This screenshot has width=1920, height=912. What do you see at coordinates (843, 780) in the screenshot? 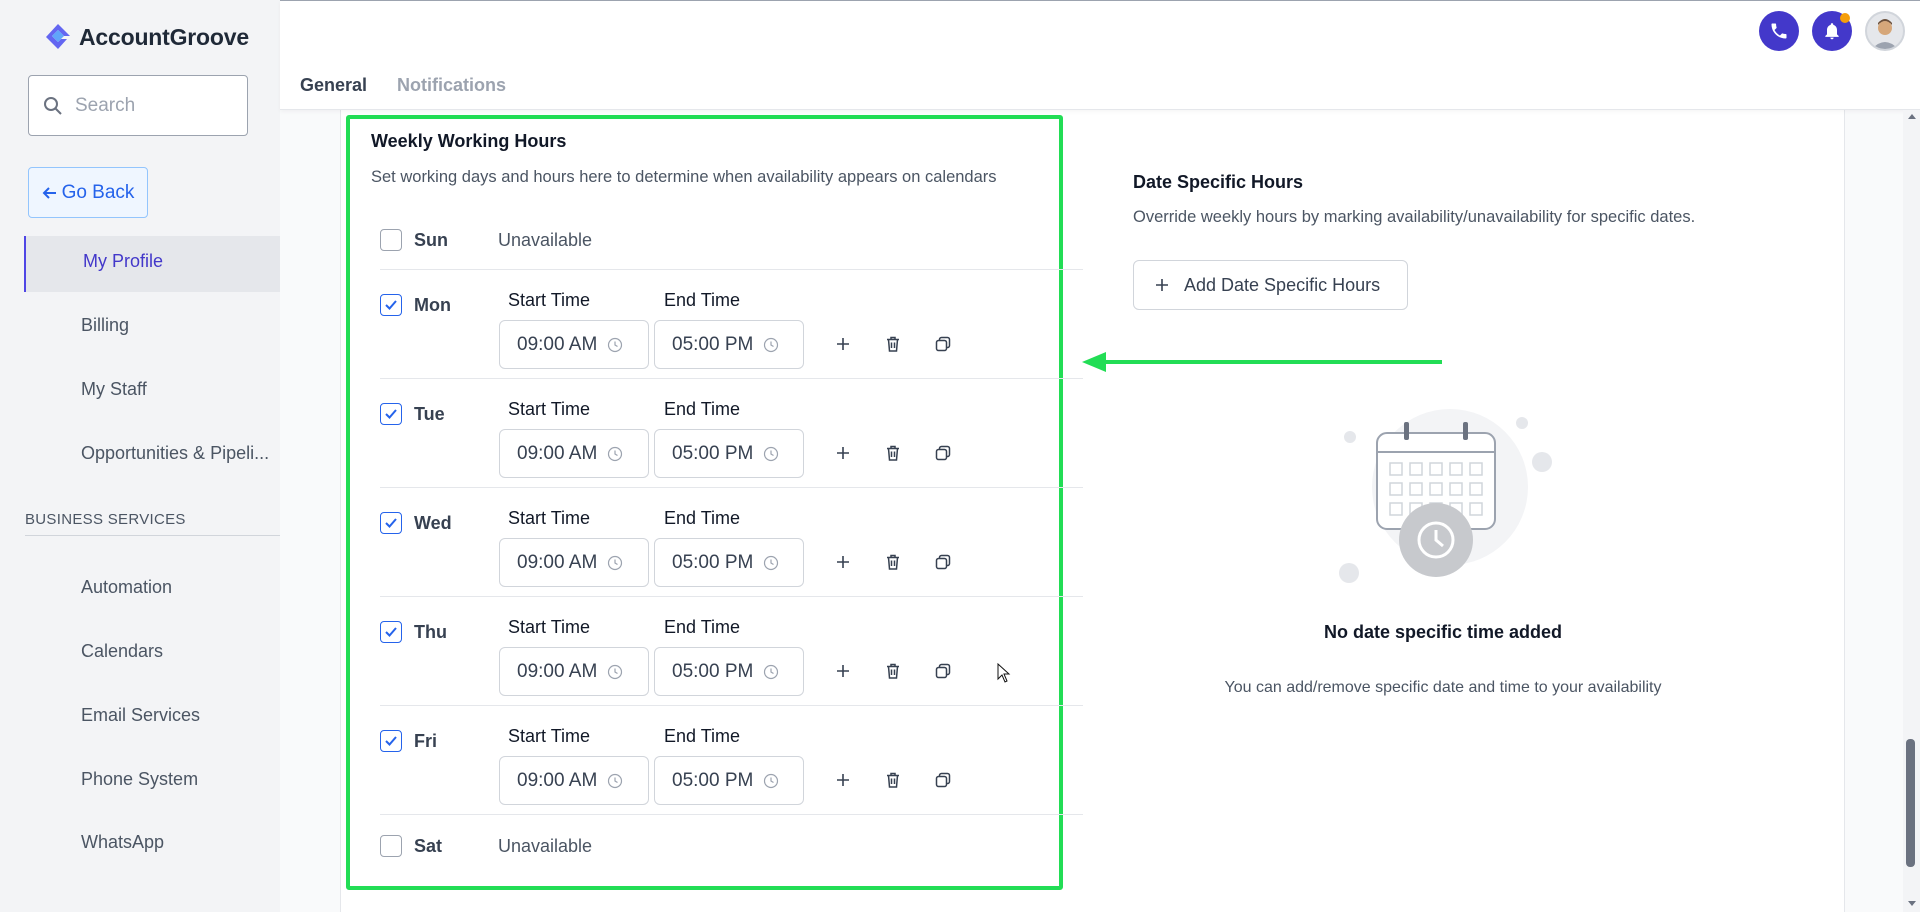
I see `add-time-button-fri` at bounding box center [843, 780].